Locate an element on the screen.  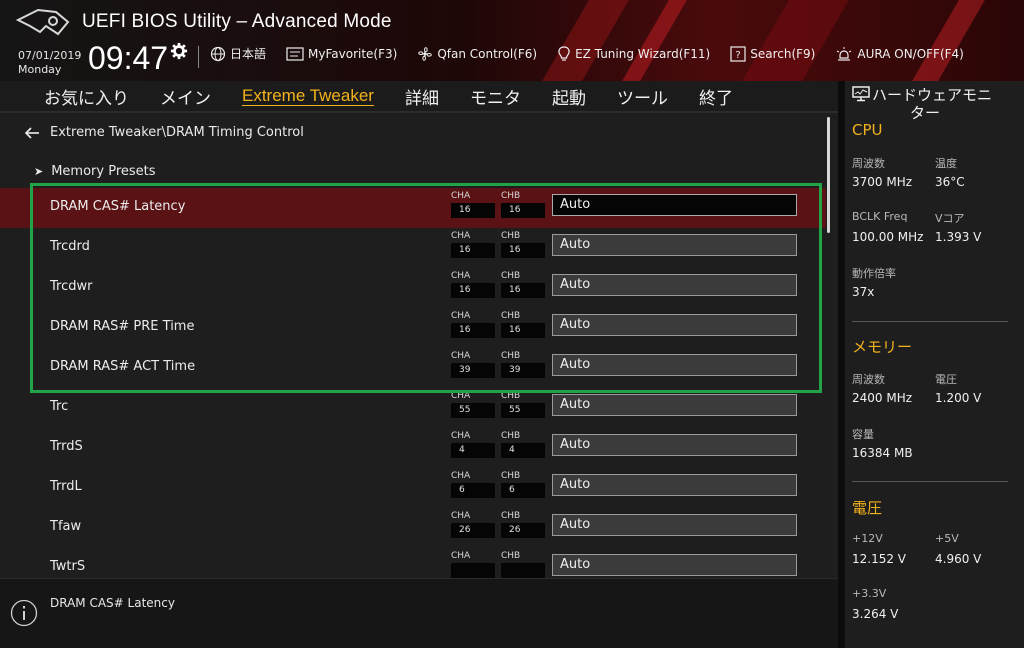
chb-value: 55 is located at coordinates (523, 410).